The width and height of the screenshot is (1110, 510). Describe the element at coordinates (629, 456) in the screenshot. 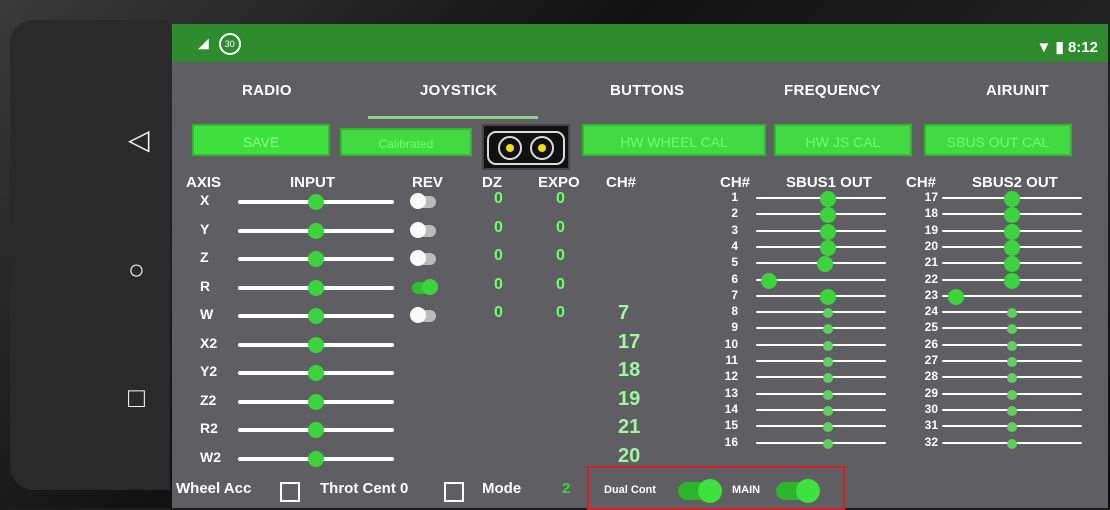

I see `channel-value: 20` at that location.